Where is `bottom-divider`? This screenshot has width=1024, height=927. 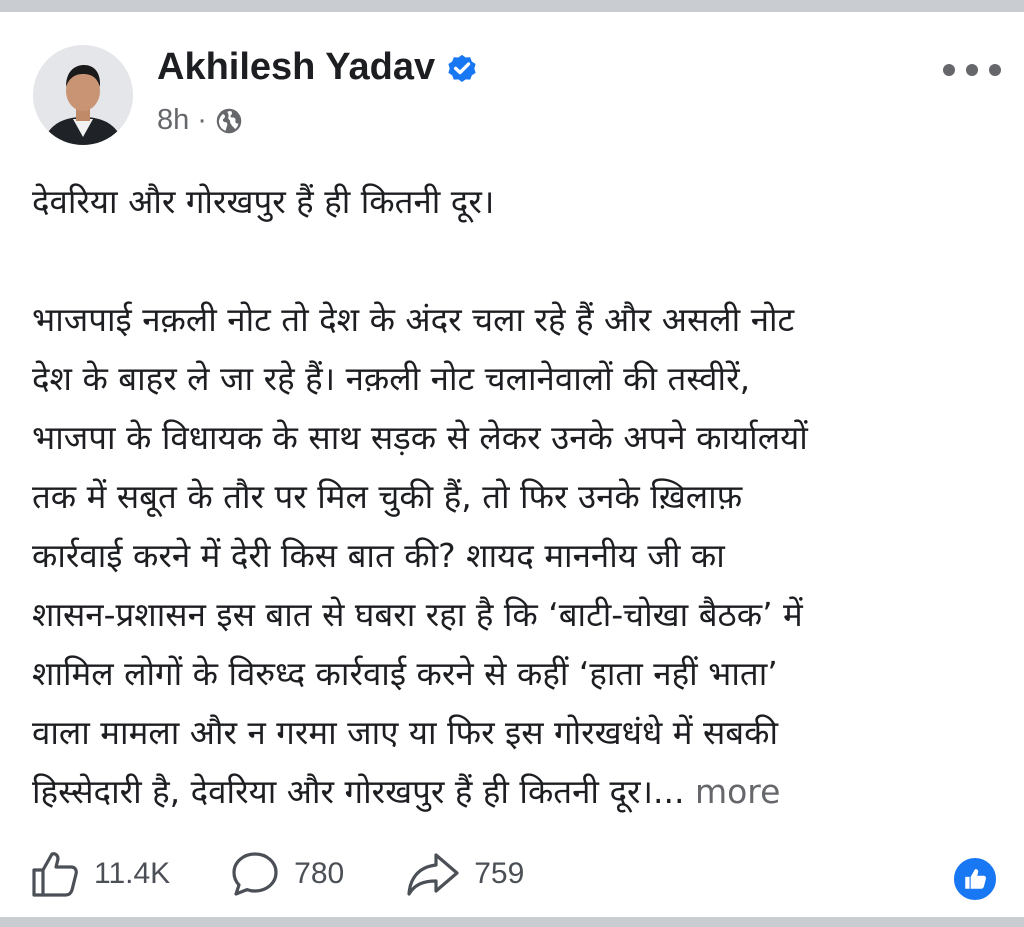 bottom-divider is located at coordinates (512, 922).